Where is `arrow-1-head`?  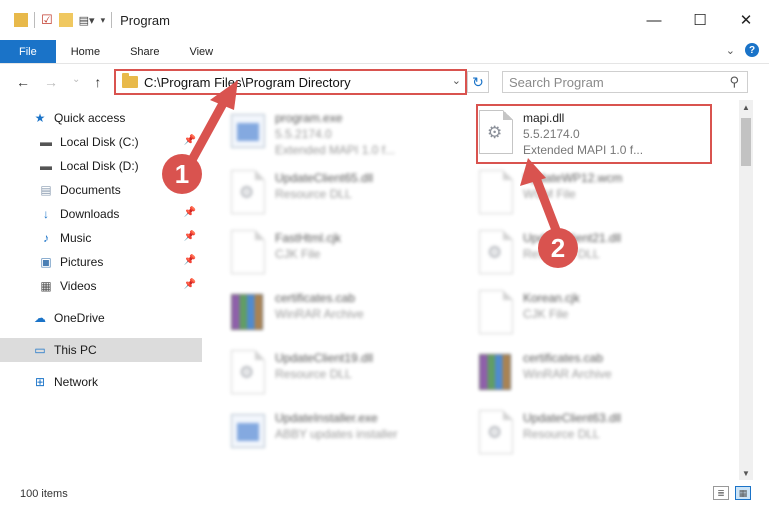 arrow-1-head is located at coordinates (224, 95).